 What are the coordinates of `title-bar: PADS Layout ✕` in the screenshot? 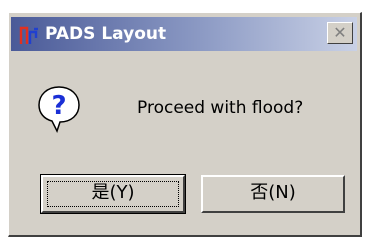 It's located at (184, 34).